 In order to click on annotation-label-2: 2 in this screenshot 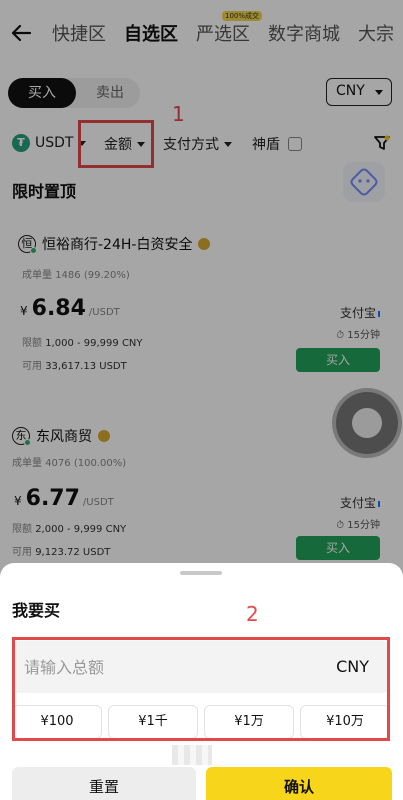, I will do `click(252, 614)`.